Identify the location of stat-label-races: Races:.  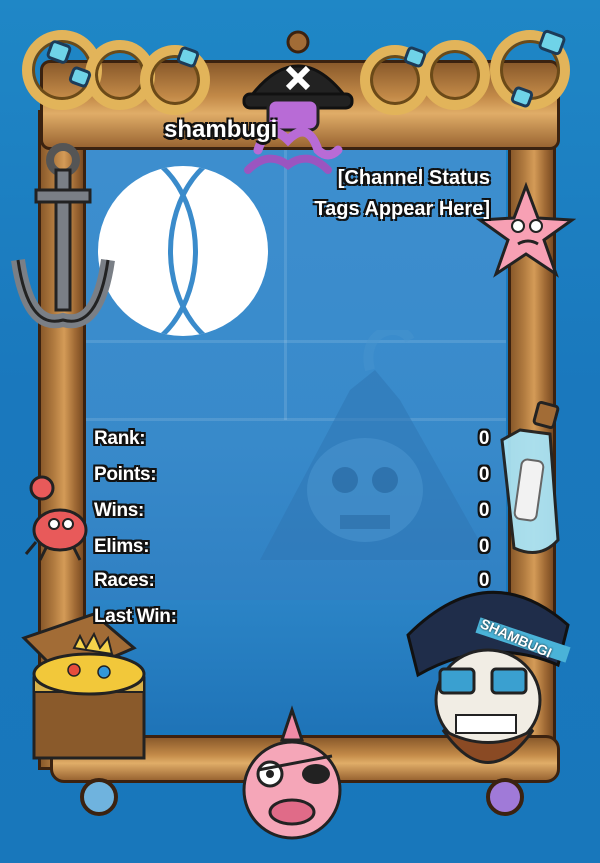
(124, 580).